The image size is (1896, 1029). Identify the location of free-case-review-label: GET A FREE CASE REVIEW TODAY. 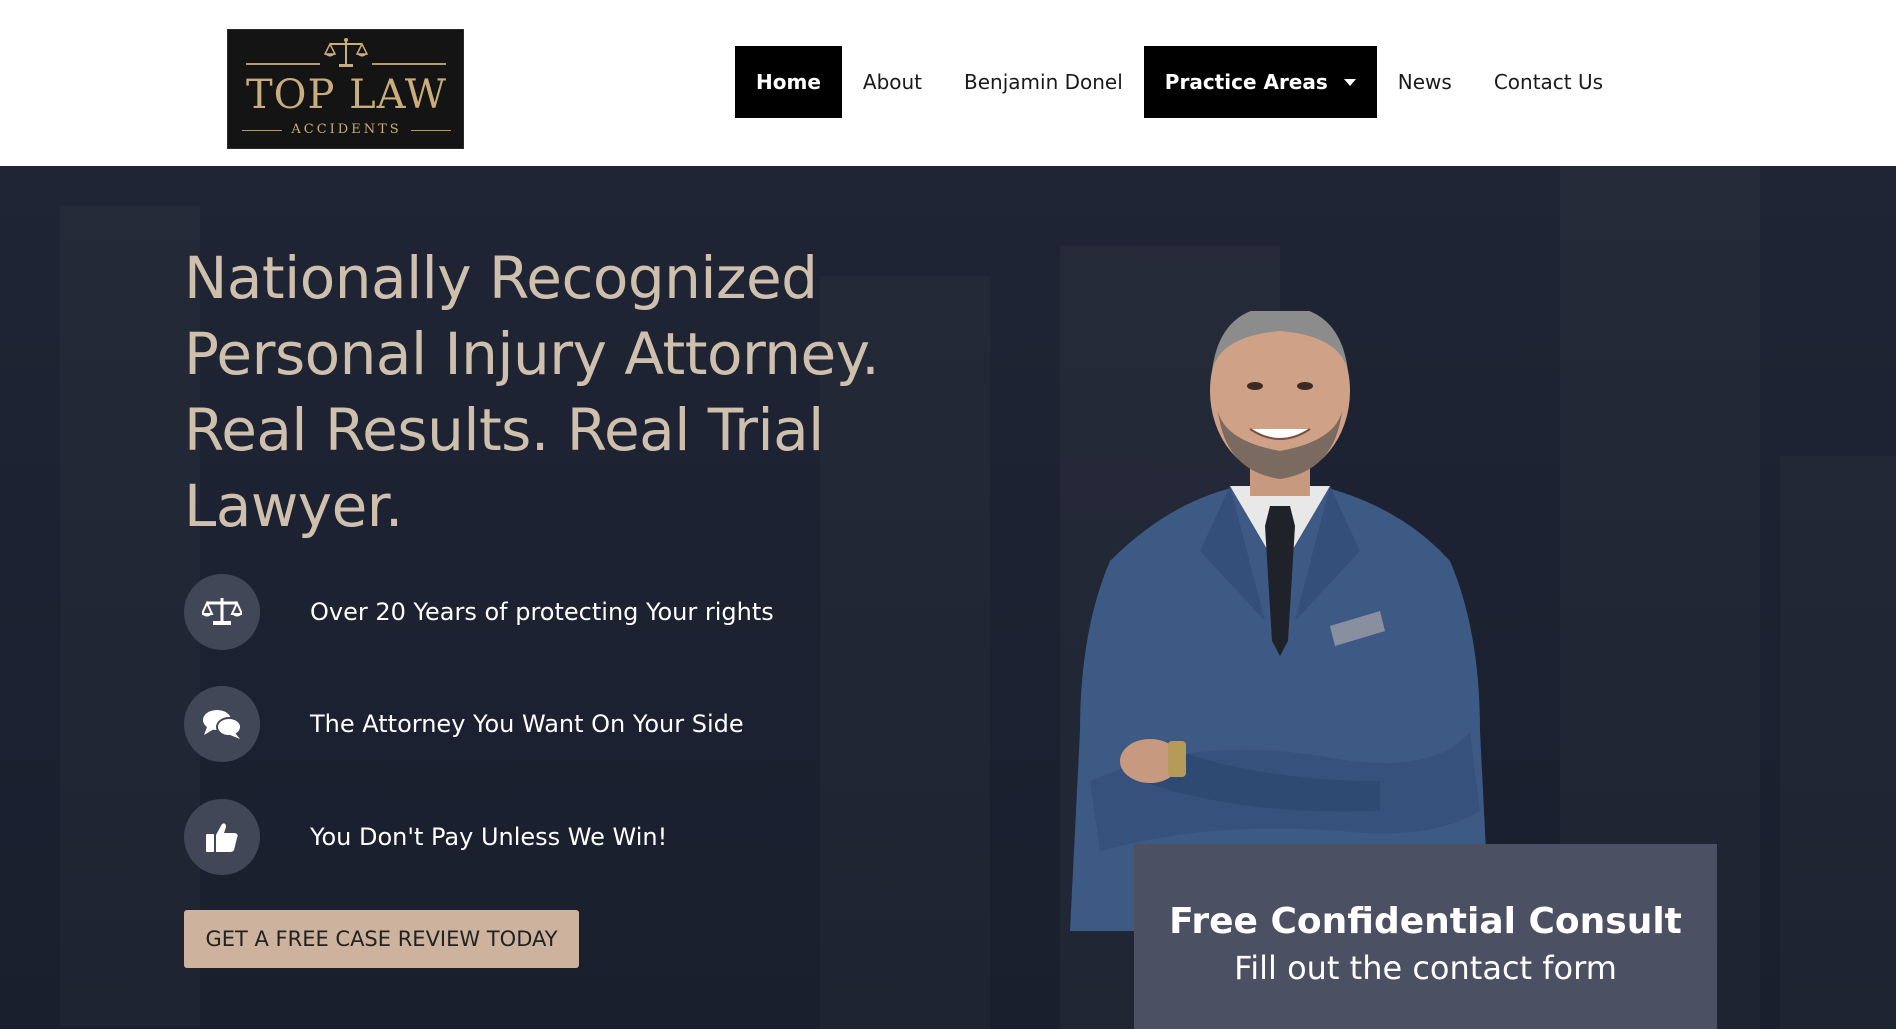
(381, 939).